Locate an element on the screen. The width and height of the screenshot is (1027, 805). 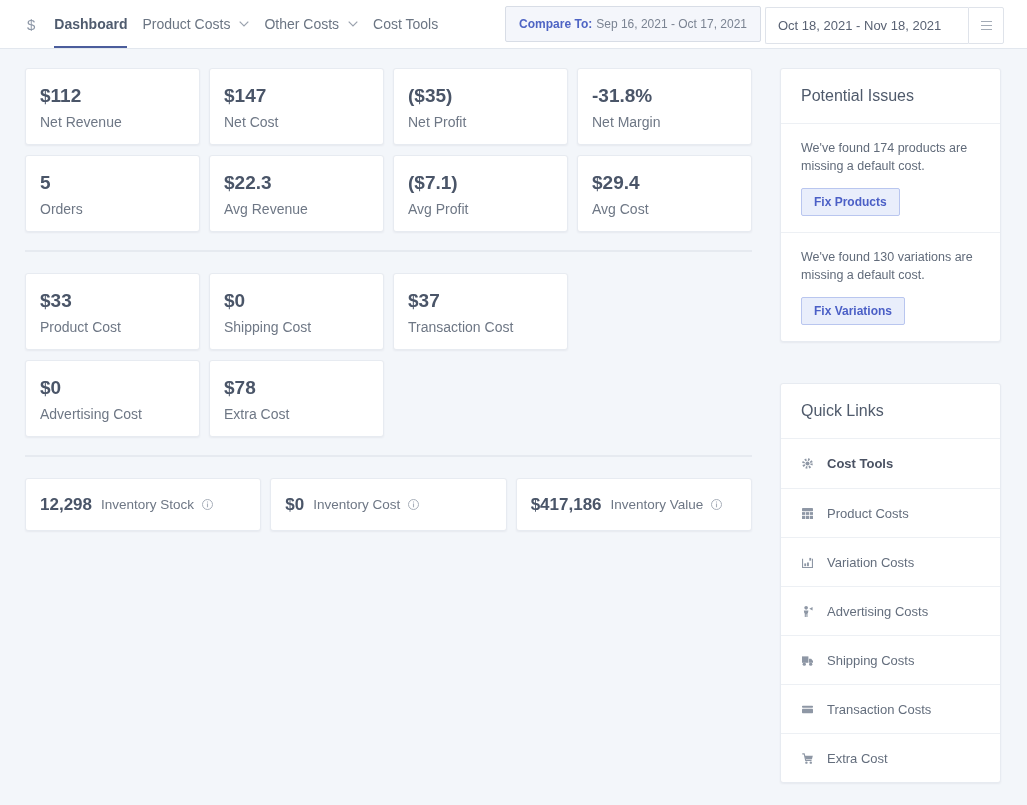
stat-label: Avg Profit is located at coordinates (439, 209).